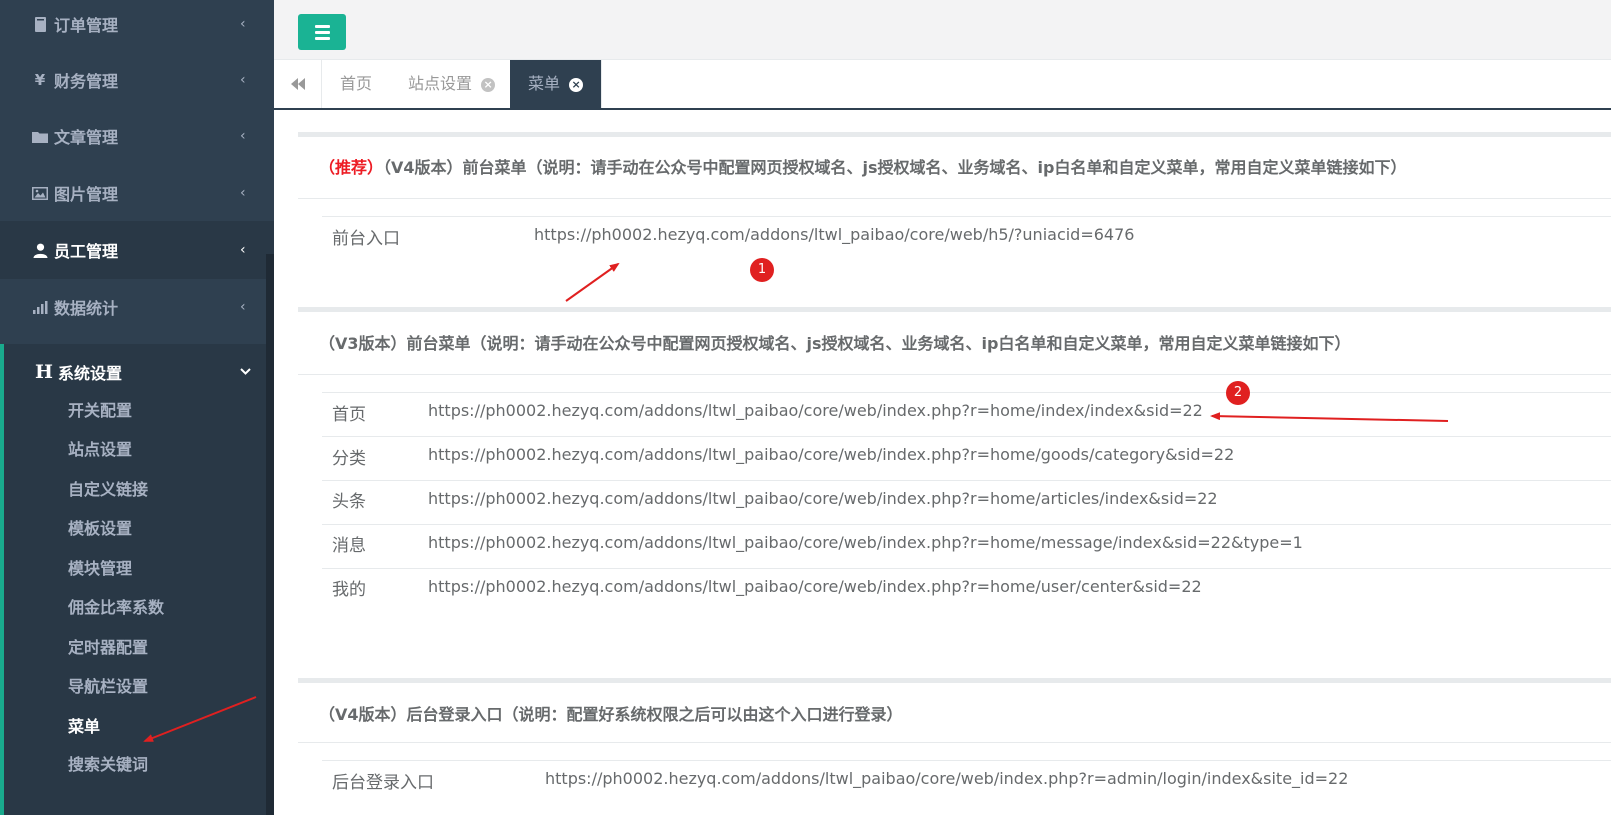  I want to click on sidebar-item-staff: 员工管理 ‹, so click(137, 250).